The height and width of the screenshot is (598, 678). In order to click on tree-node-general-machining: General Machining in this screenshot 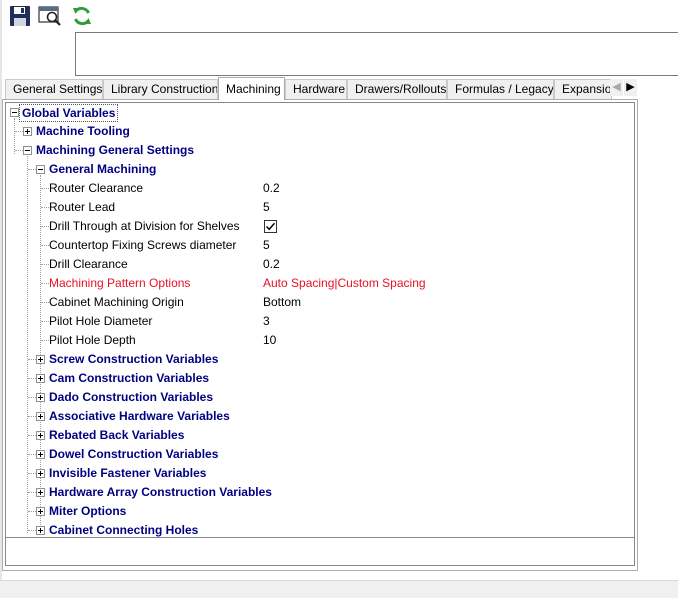, I will do `click(320, 169)`.